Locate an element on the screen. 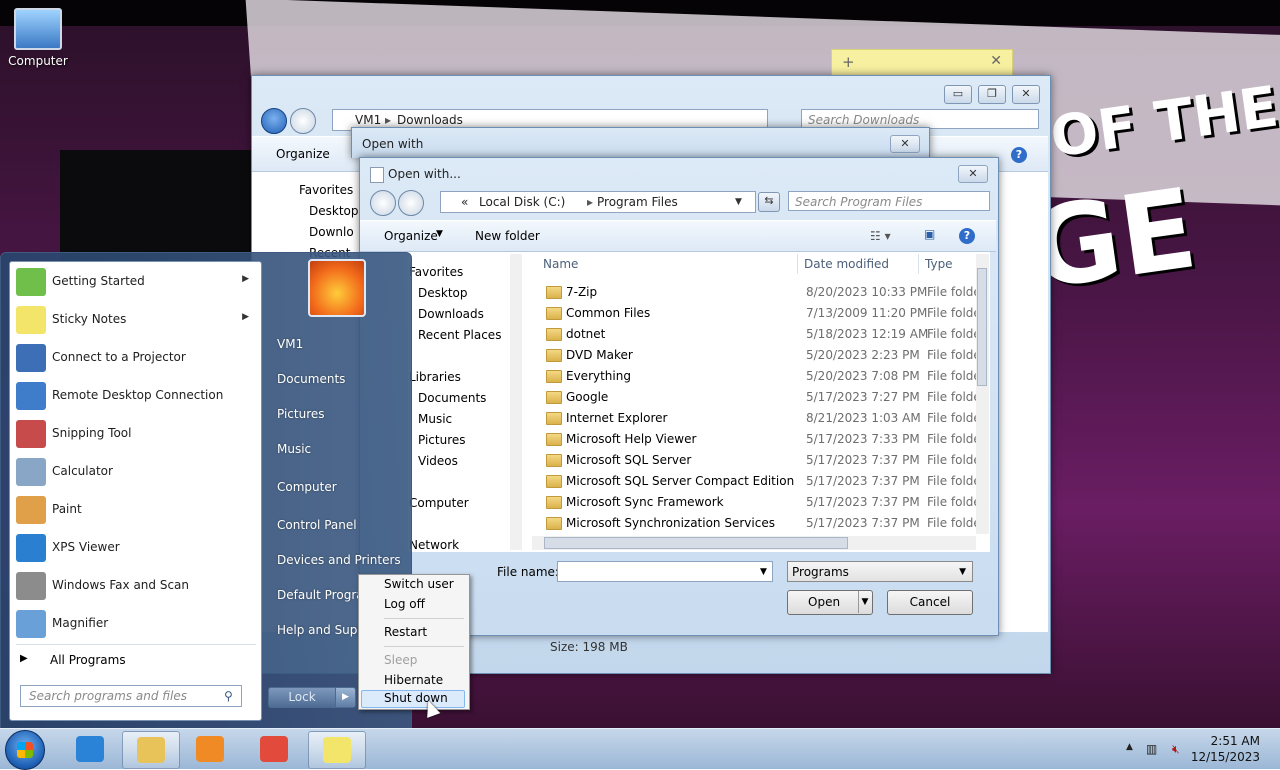 This screenshot has width=1280, height=770. organize-button: Organize is located at coordinates (303, 154).